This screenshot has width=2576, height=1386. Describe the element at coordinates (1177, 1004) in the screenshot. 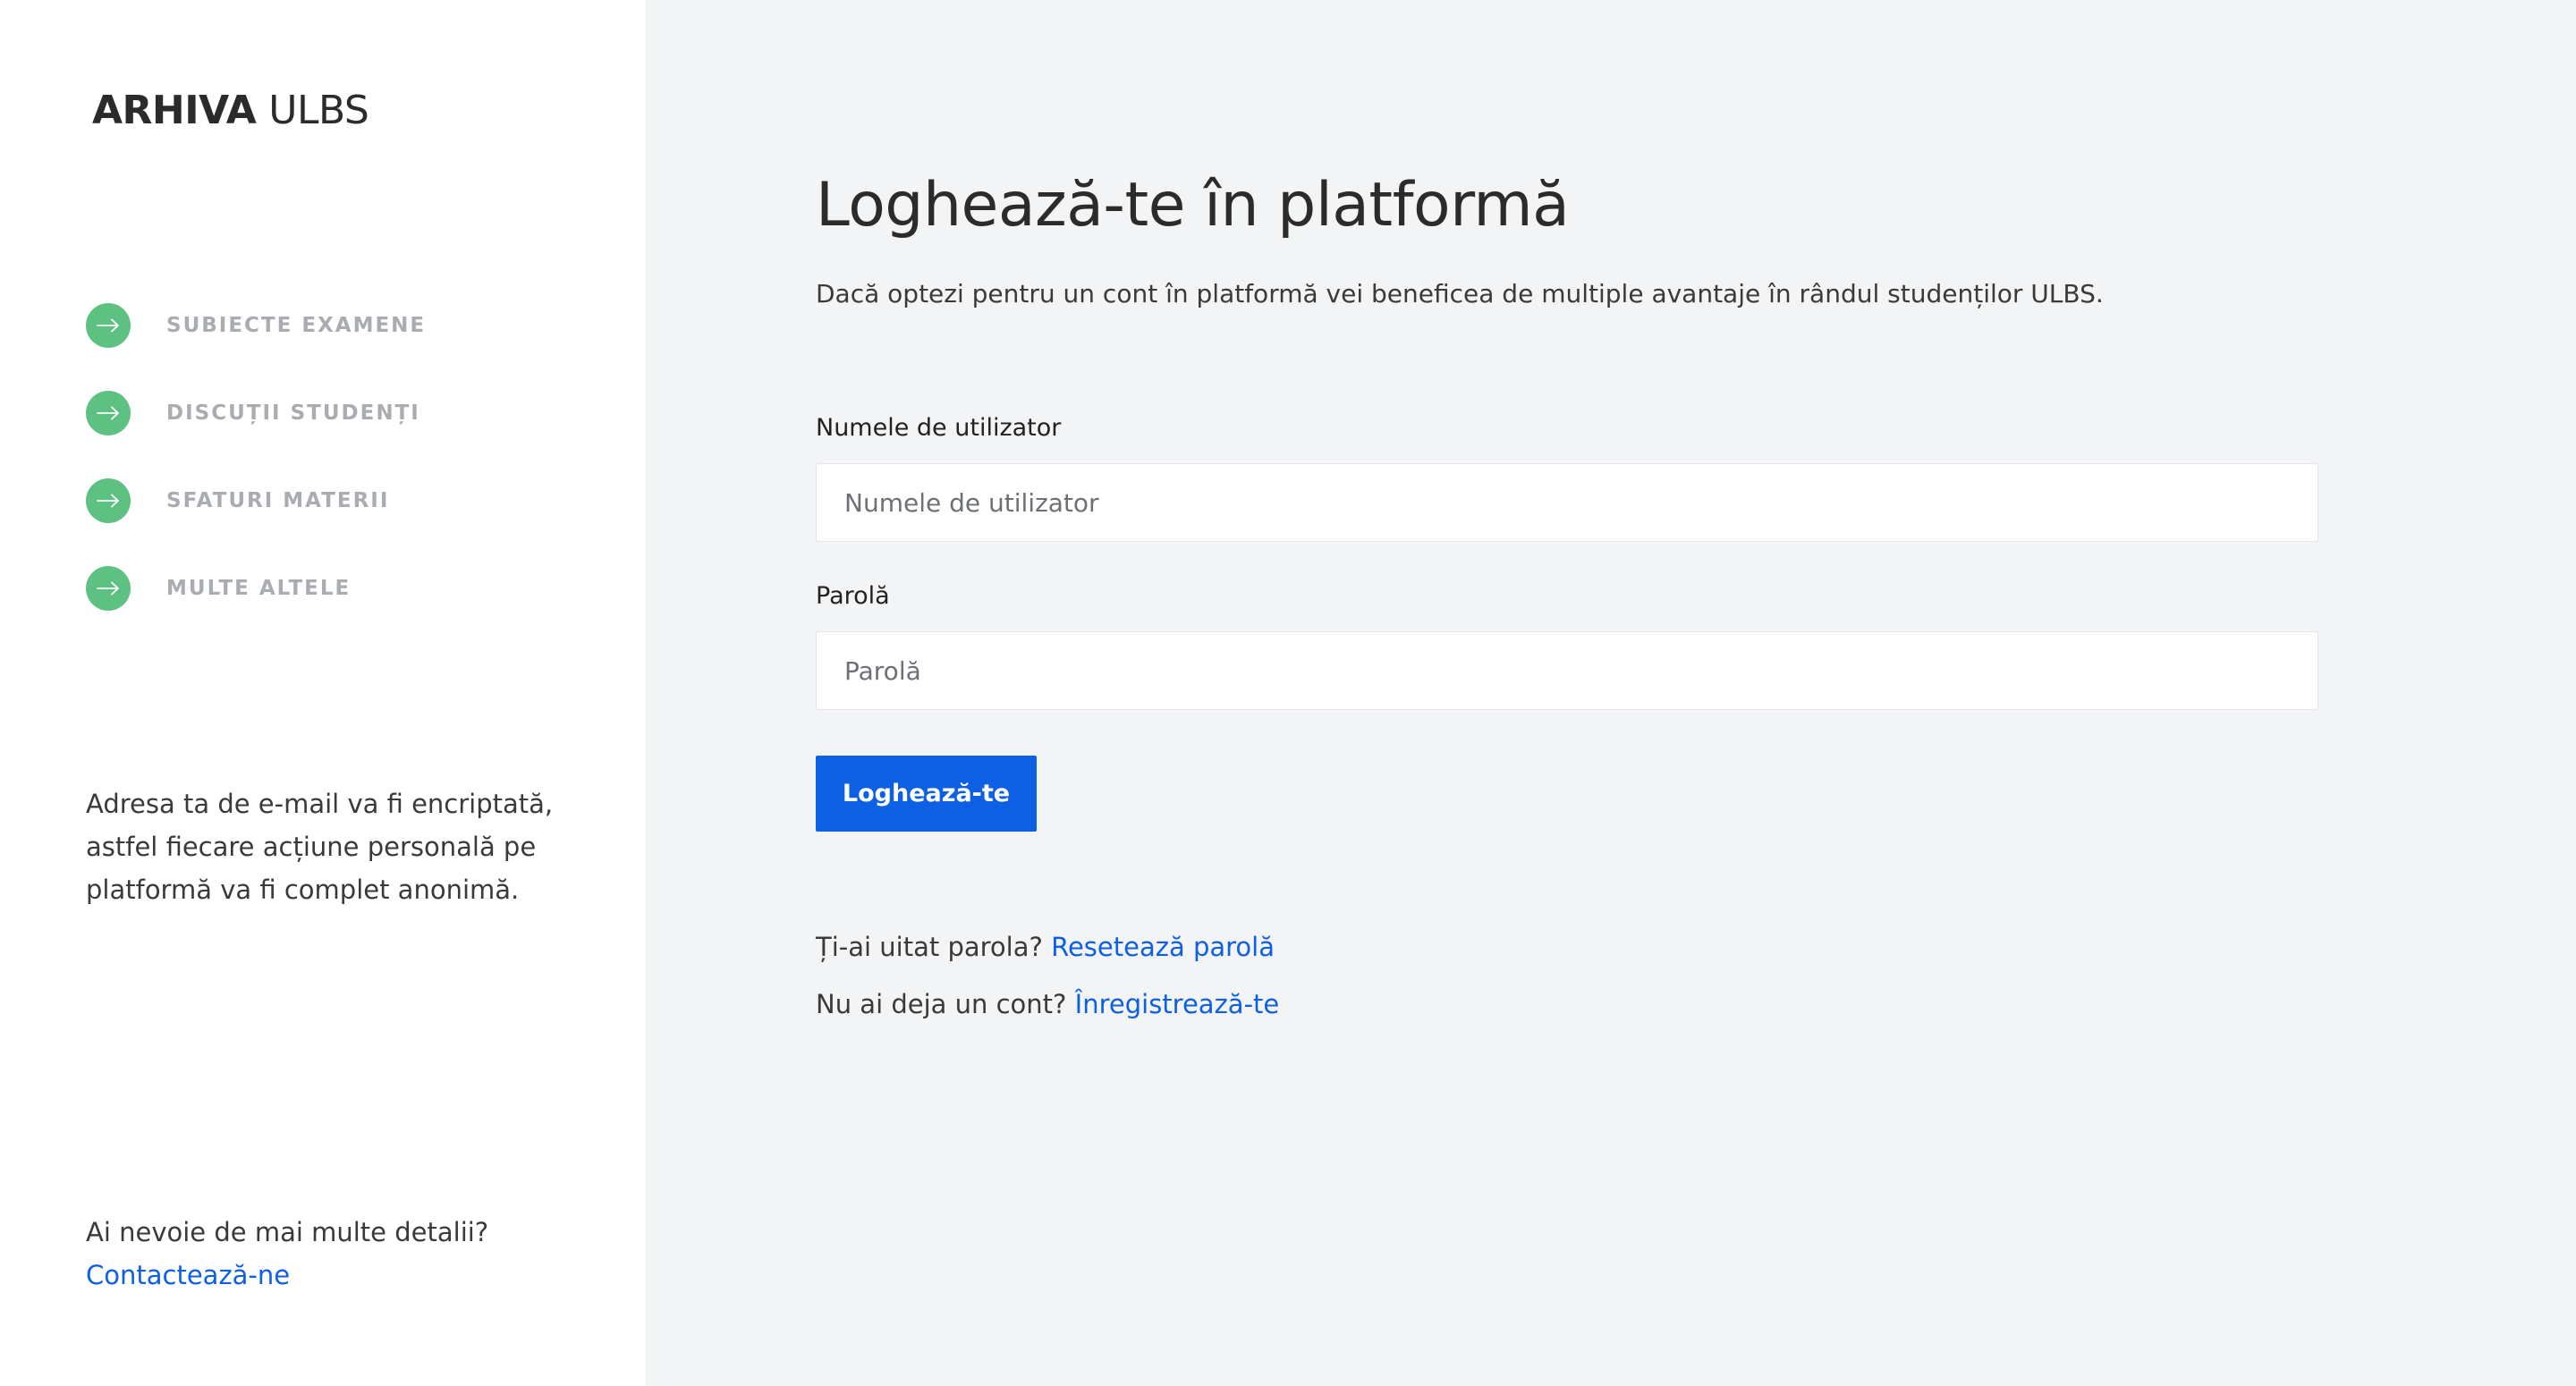

I see `register-link: Înregistrează-te` at that location.